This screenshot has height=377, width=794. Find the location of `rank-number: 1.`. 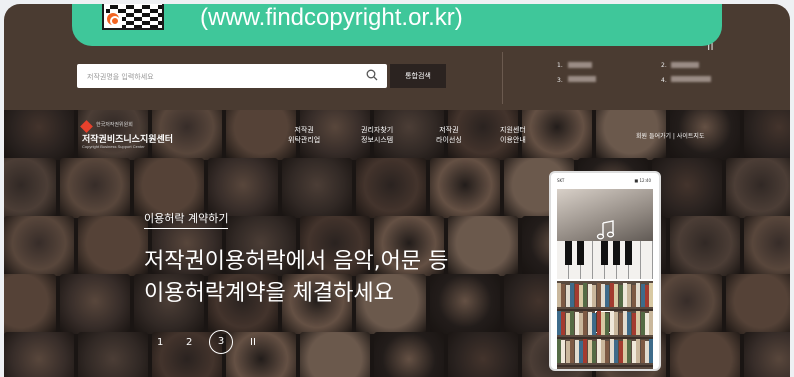

rank-number: 1. is located at coordinates (560, 65).